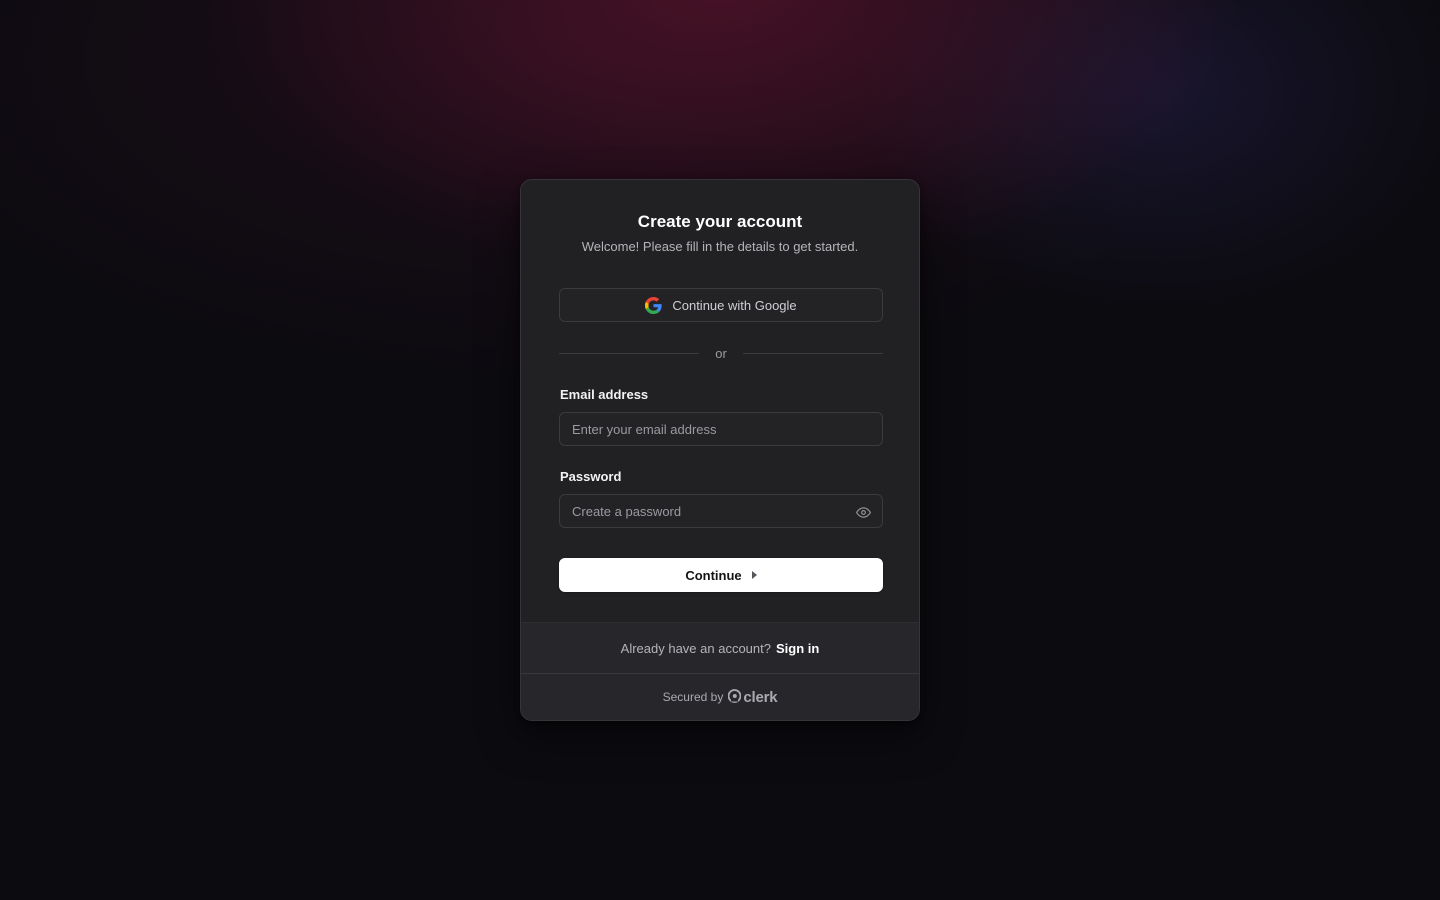  I want to click on continue-button: Continue, so click(721, 575).